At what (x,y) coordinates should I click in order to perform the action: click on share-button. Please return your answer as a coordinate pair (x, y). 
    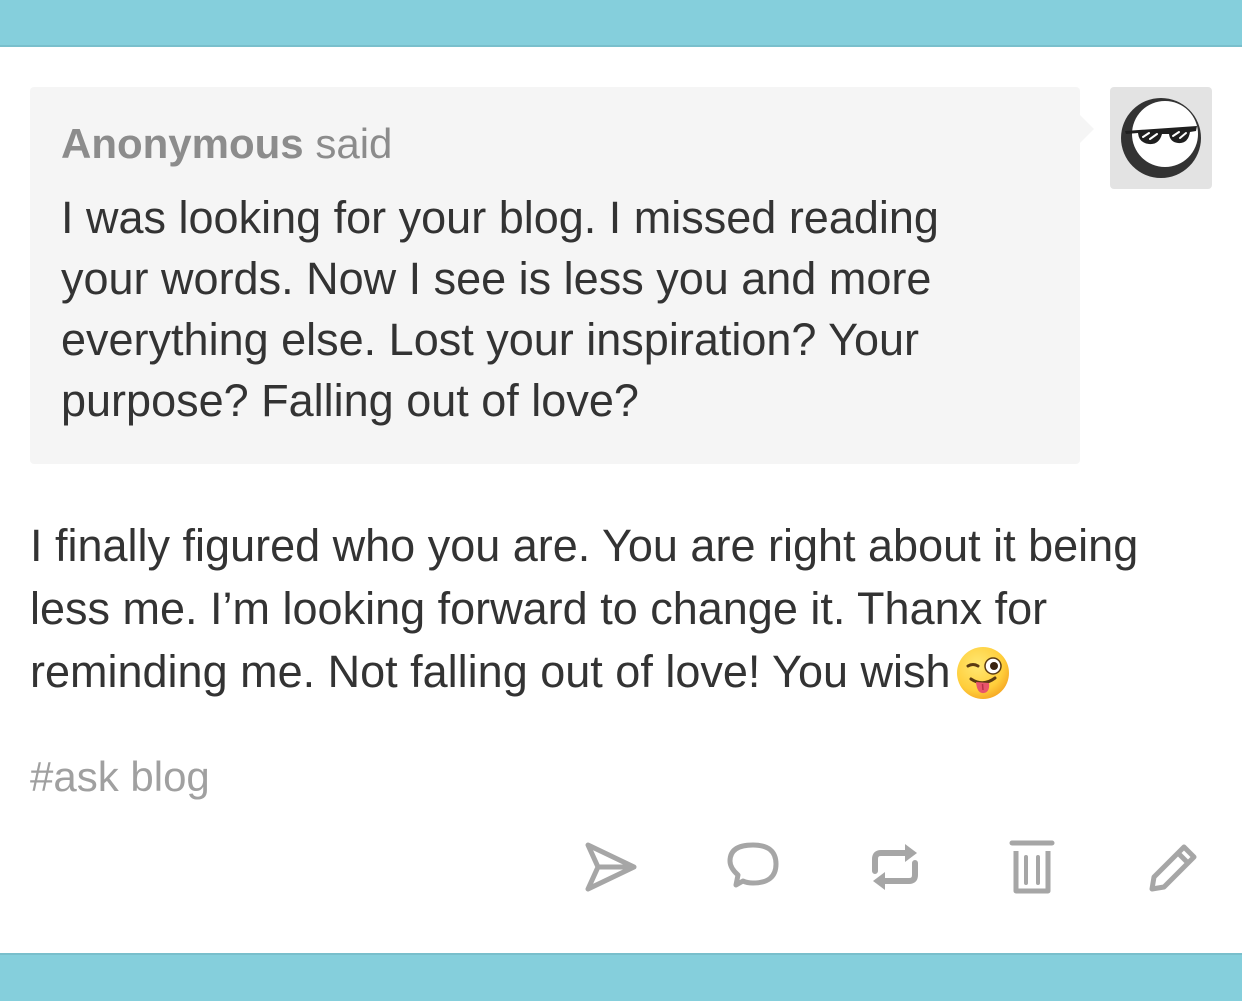
    Looking at the image, I should click on (610, 867).